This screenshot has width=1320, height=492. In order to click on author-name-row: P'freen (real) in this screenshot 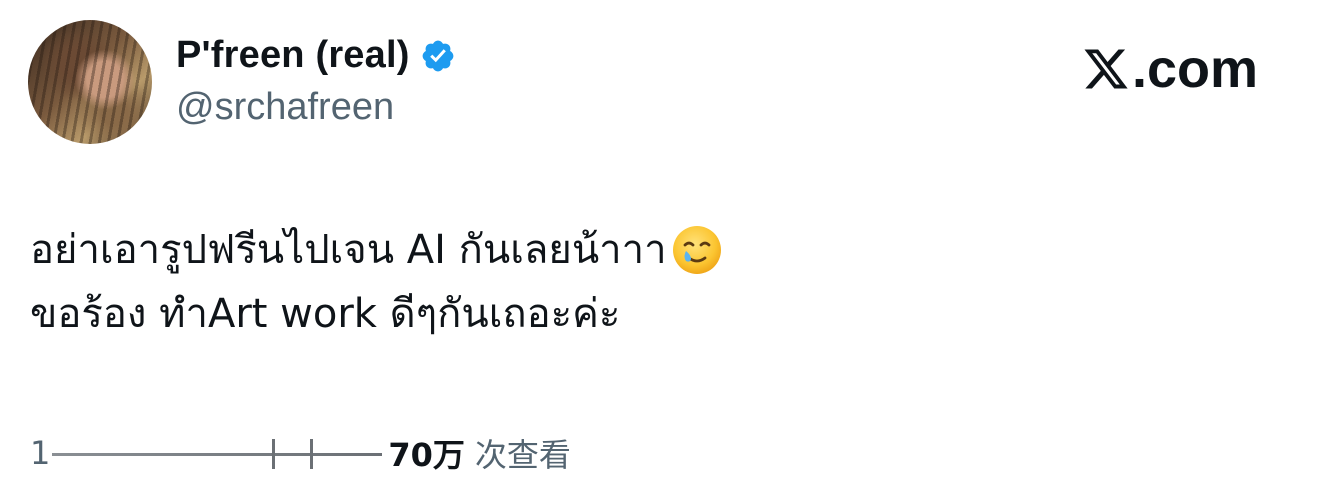, I will do `click(316, 55)`.